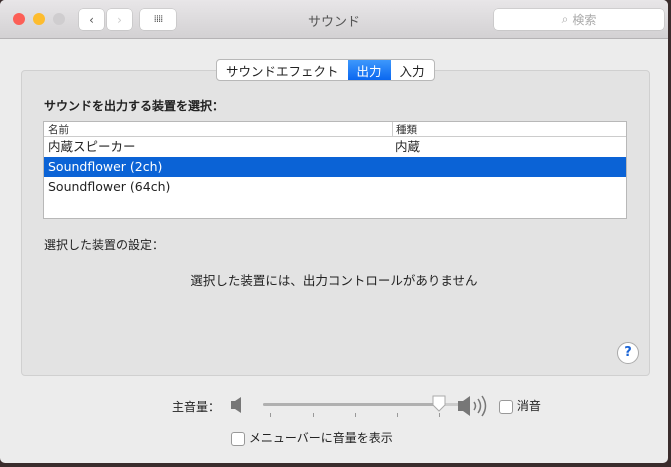 The width and height of the screenshot is (671, 467). Describe the element at coordinates (404, 129) in the screenshot. I see `column-type: 種類` at that location.